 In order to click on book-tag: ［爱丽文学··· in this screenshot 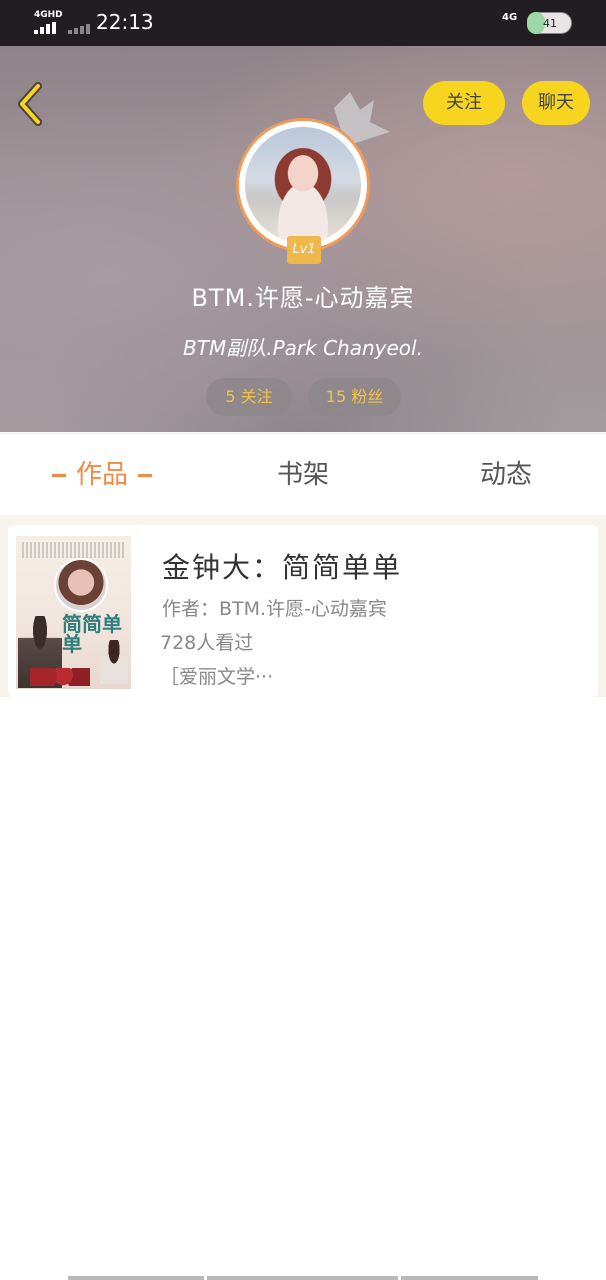, I will do `click(217, 677)`.